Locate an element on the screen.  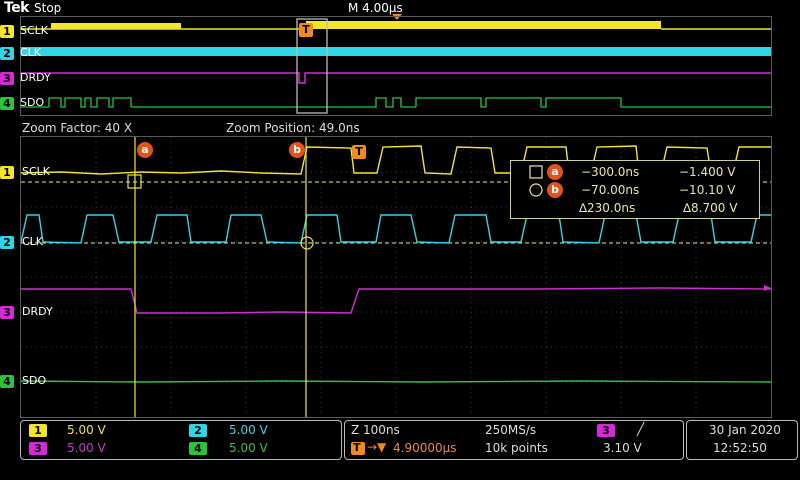
trigger-icon: T is located at coordinates (358, 448).